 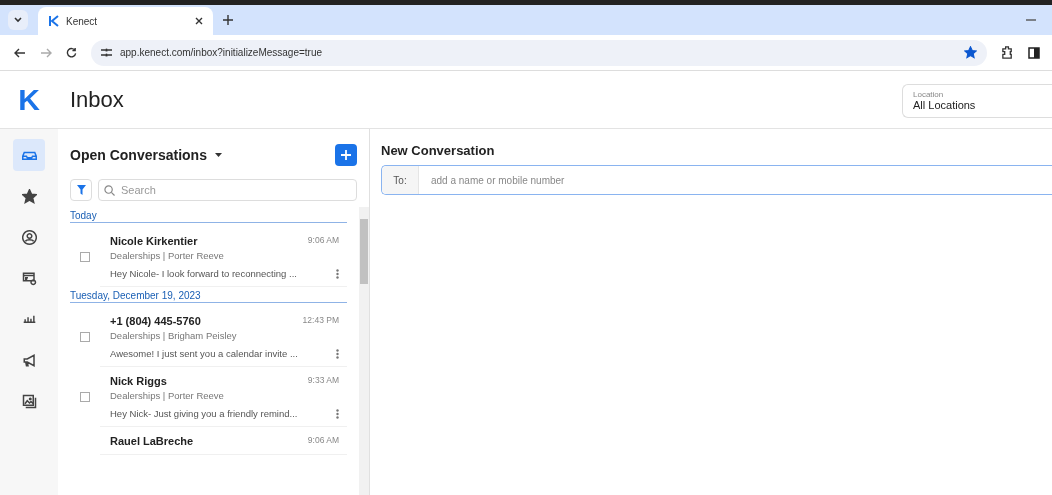 What do you see at coordinates (199, 21) in the screenshot?
I see `close-icon` at bounding box center [199, 21].